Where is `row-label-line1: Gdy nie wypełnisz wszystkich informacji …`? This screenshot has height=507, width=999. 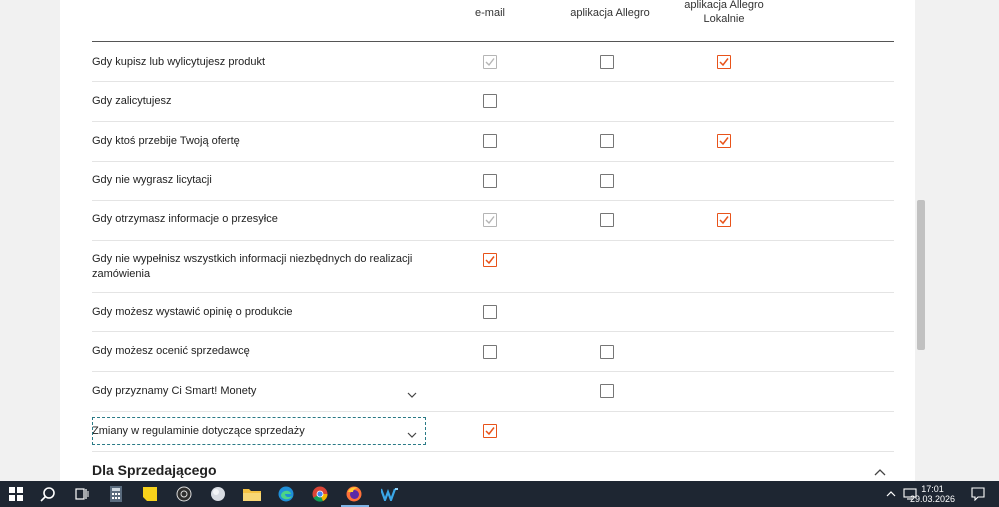
row-label-line1: Gdy nie wypełnisz wszystkich informacji … is located at coordinates (252, 259).